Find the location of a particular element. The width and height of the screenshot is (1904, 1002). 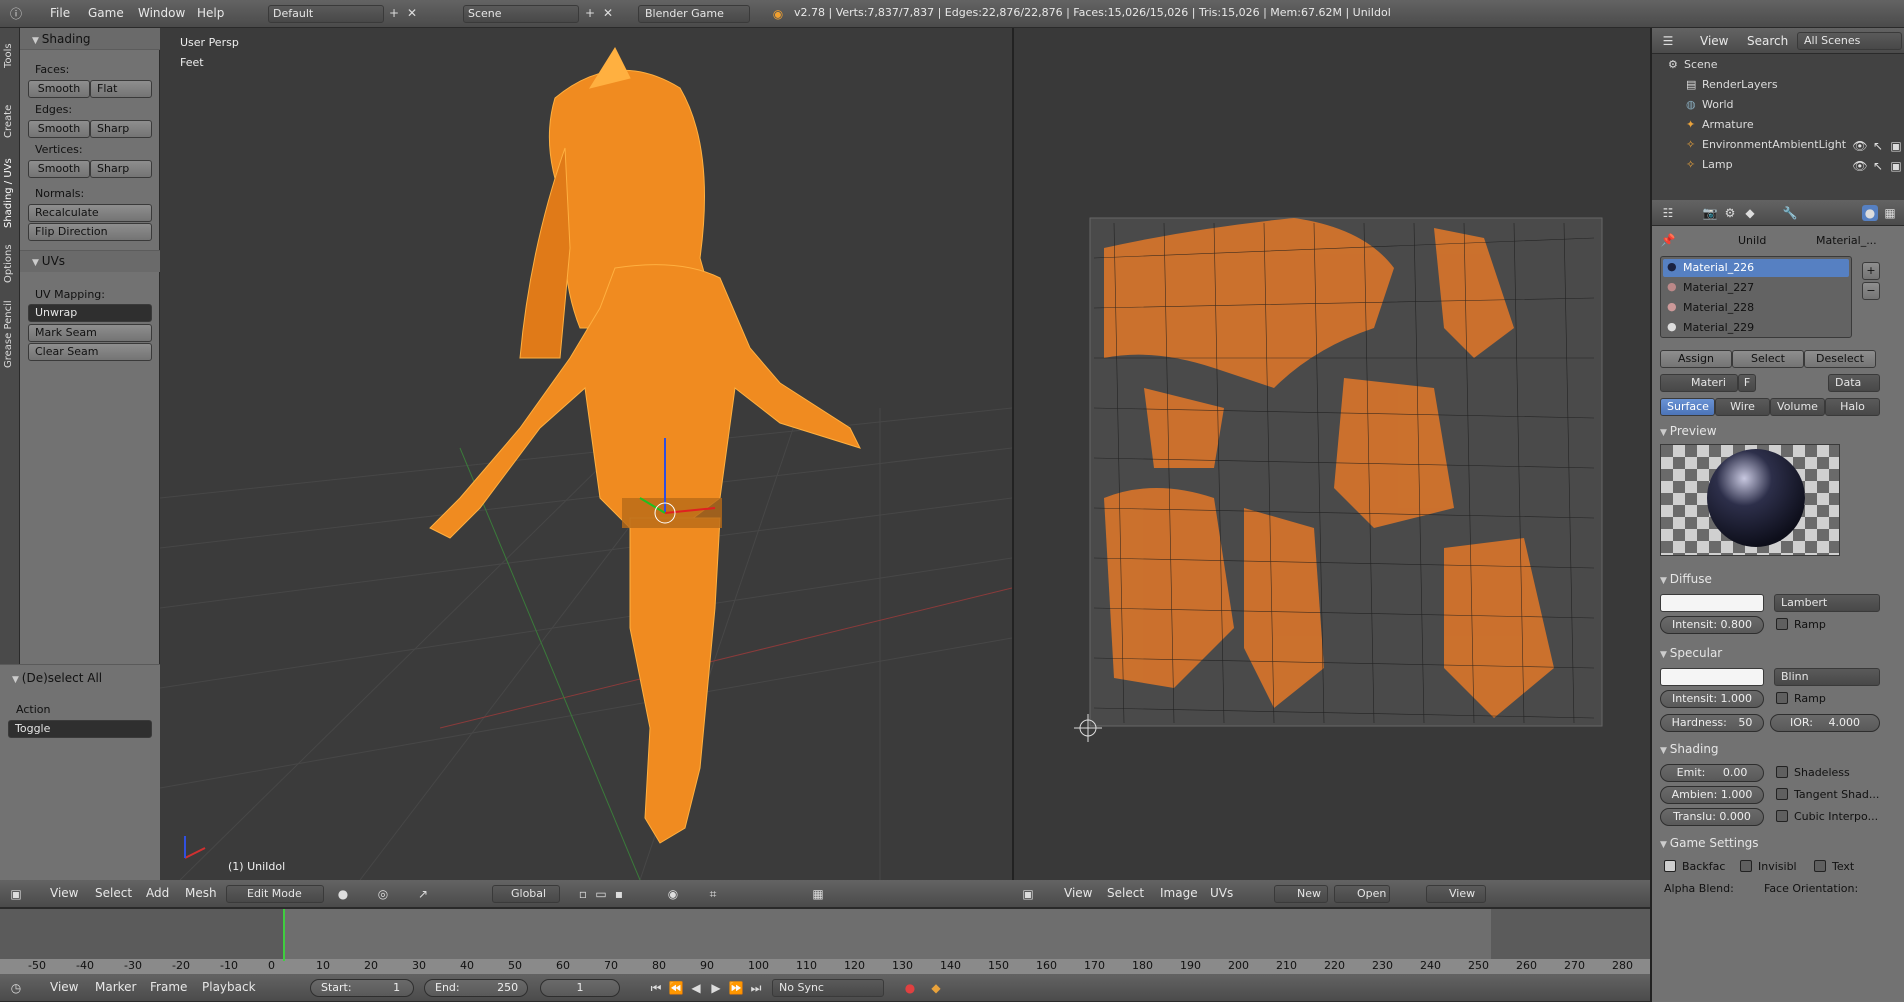

action-dropdown: Toggle is located at coordinates (80, 729).